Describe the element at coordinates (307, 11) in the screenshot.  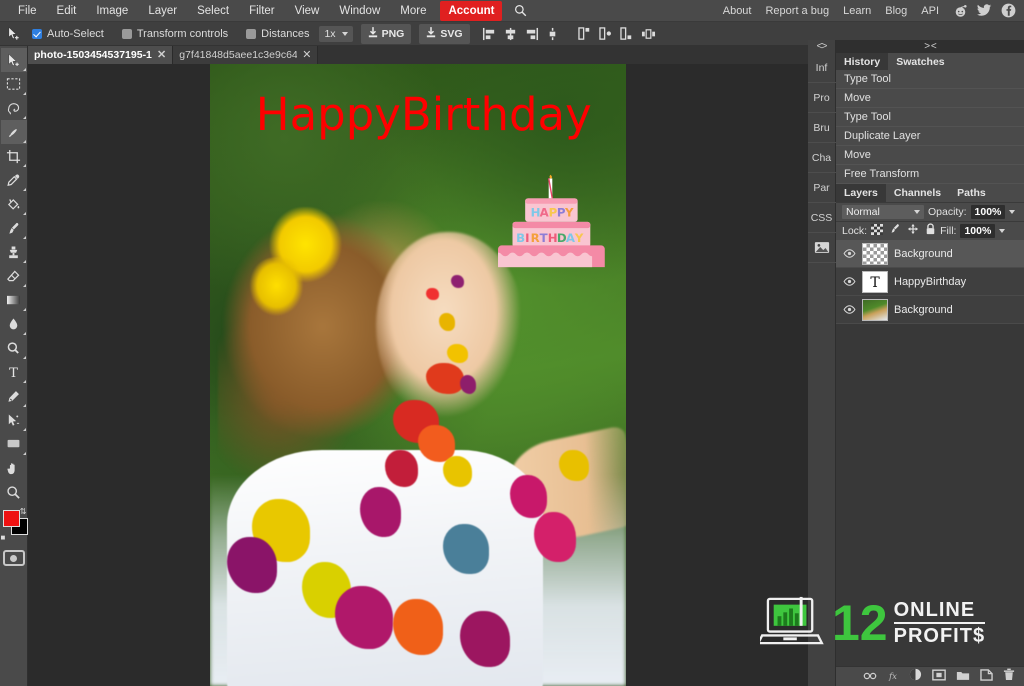
I see `menu-item-view: View` at that location.